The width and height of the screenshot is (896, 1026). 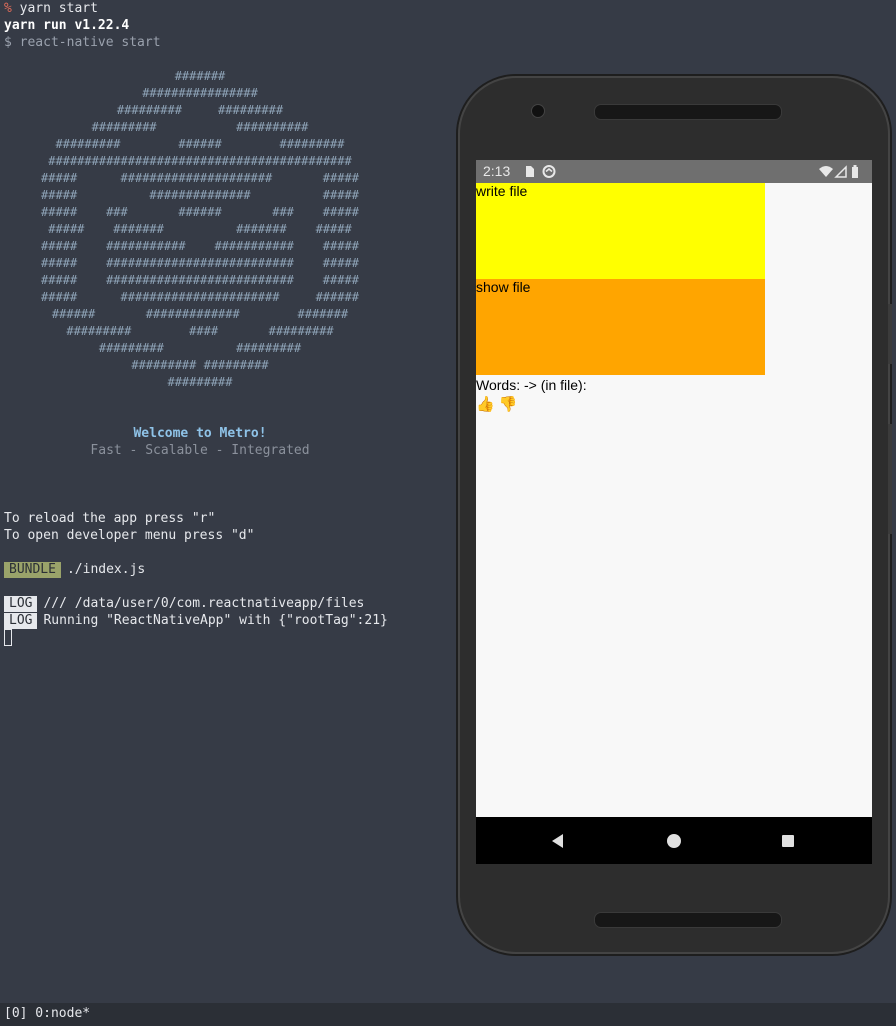 I want to click on back-button, so click(x=558, y=840).